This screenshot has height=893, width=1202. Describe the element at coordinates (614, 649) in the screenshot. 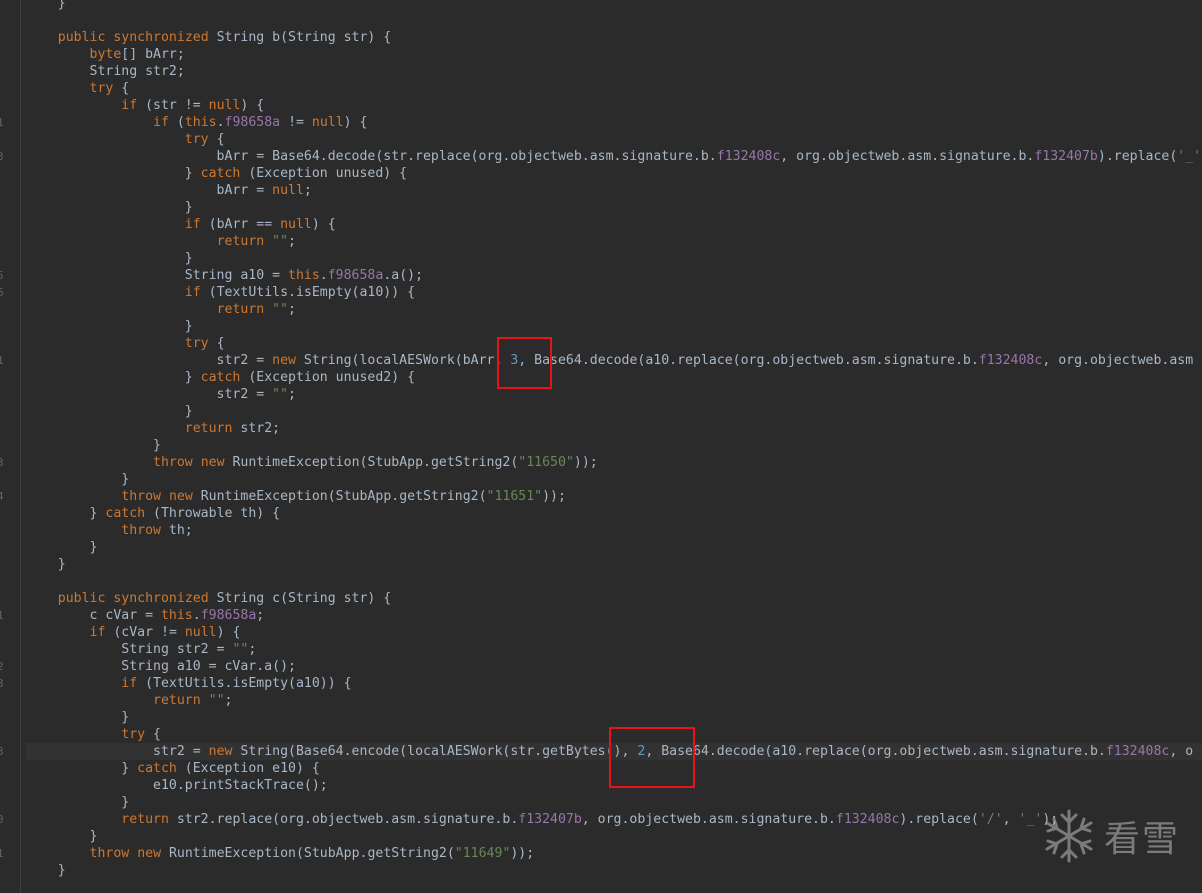

I see `code-line: String str2 = "";` at that location.